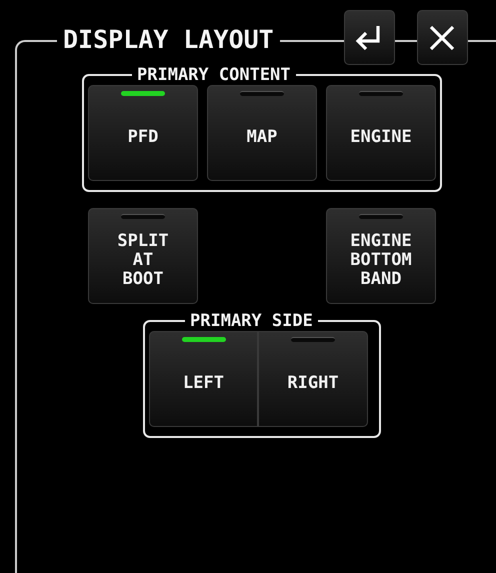  I want to click on side-button: LEFT, so click(203, 379).